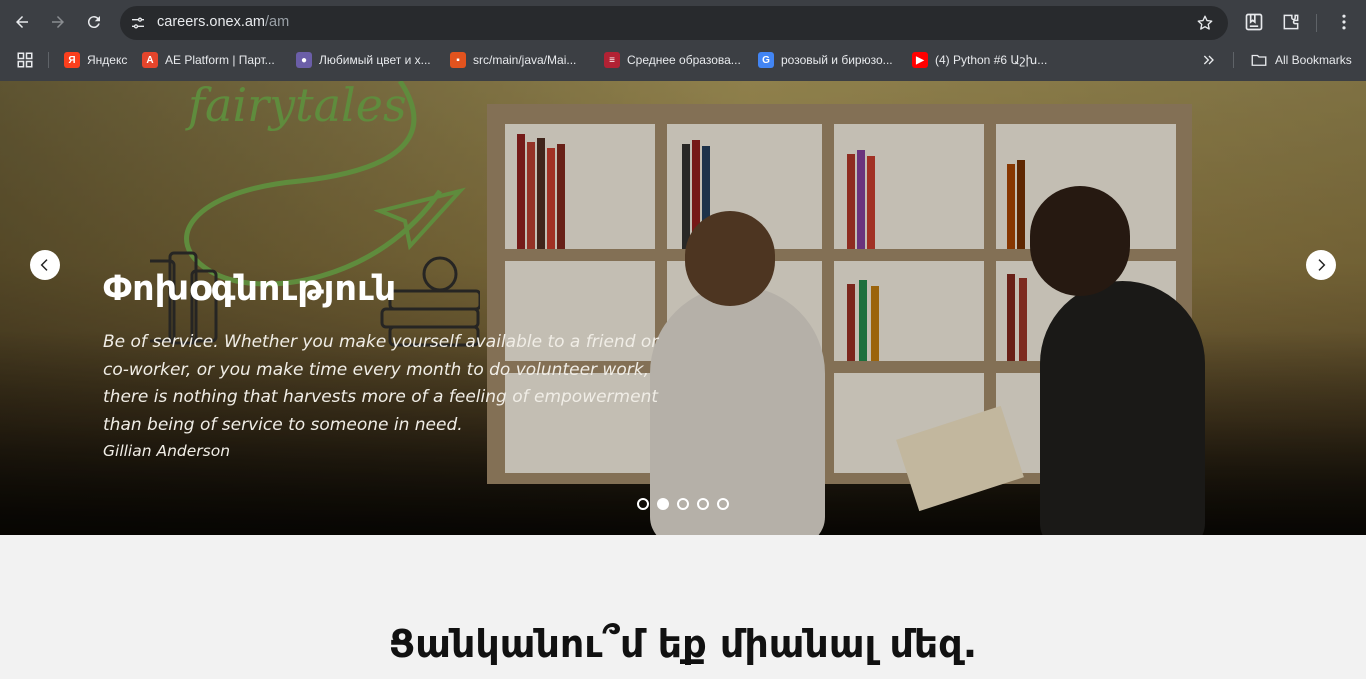  Describe the element at coordinates (1313, 60) in the screenshot. I see `all-bookmarks-label: All Bookmarks` at that location.